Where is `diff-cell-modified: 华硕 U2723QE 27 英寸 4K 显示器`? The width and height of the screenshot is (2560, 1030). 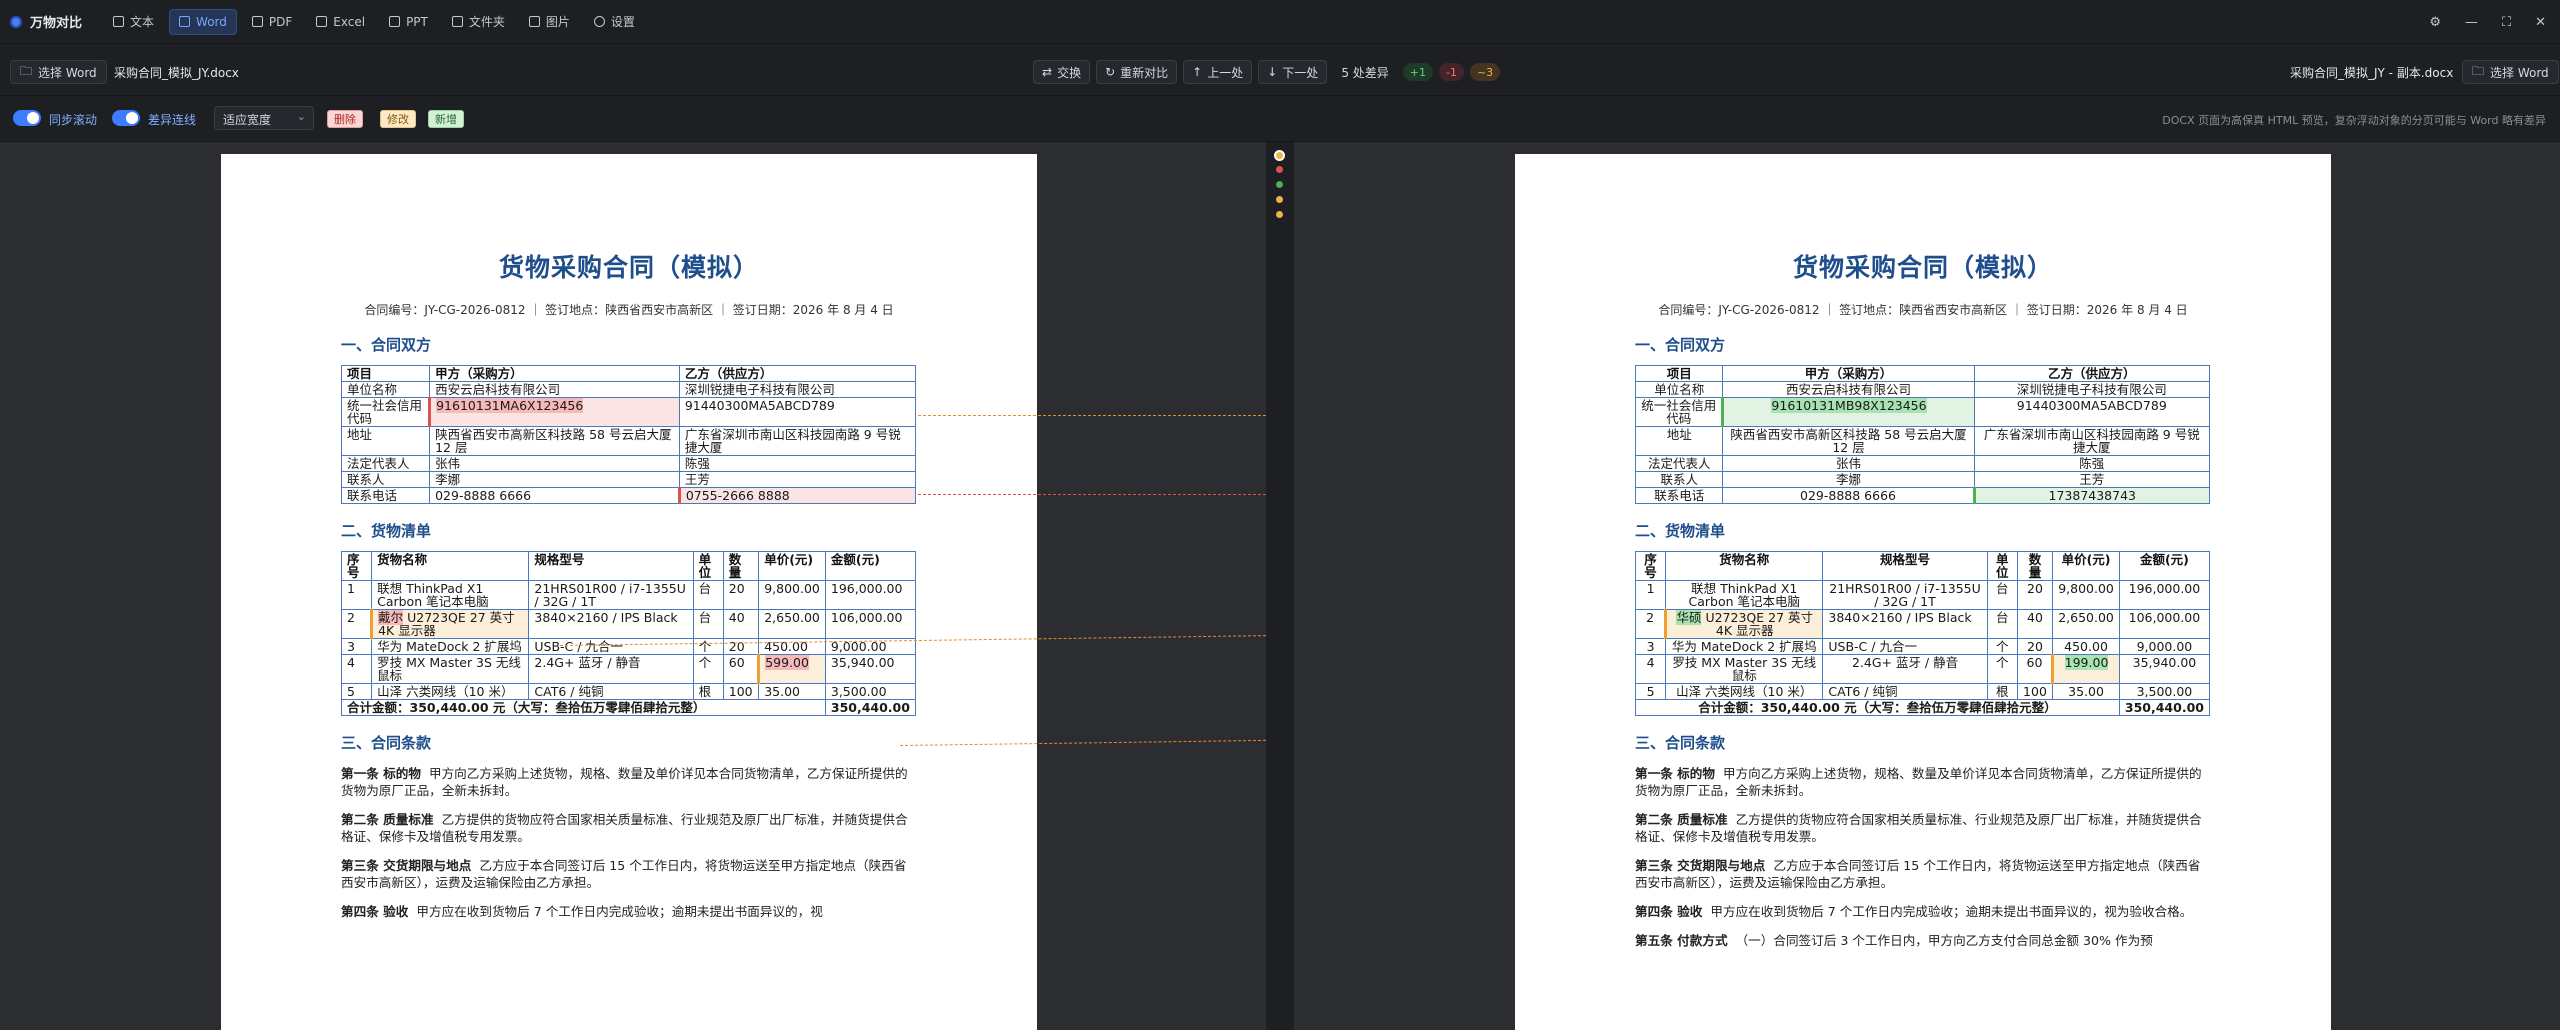 diff-cell-modified: 华硕 U2723QE 27 英寸 4K 显示器 is located at coordinates (1744, 624).